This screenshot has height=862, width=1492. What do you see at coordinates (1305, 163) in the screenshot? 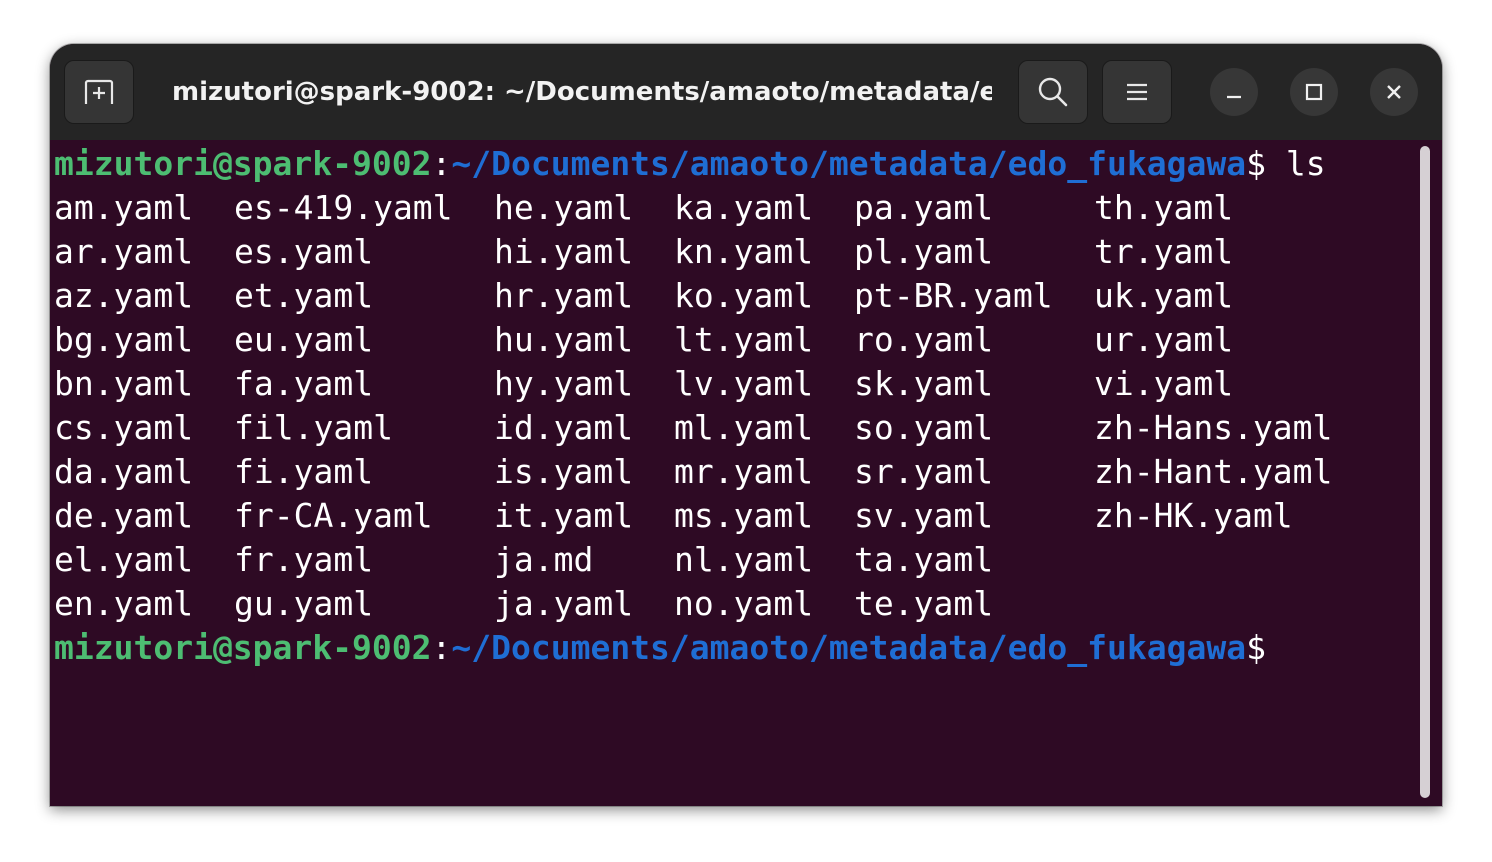
I see `command-text: ls` at bounding box center [1305, 163].